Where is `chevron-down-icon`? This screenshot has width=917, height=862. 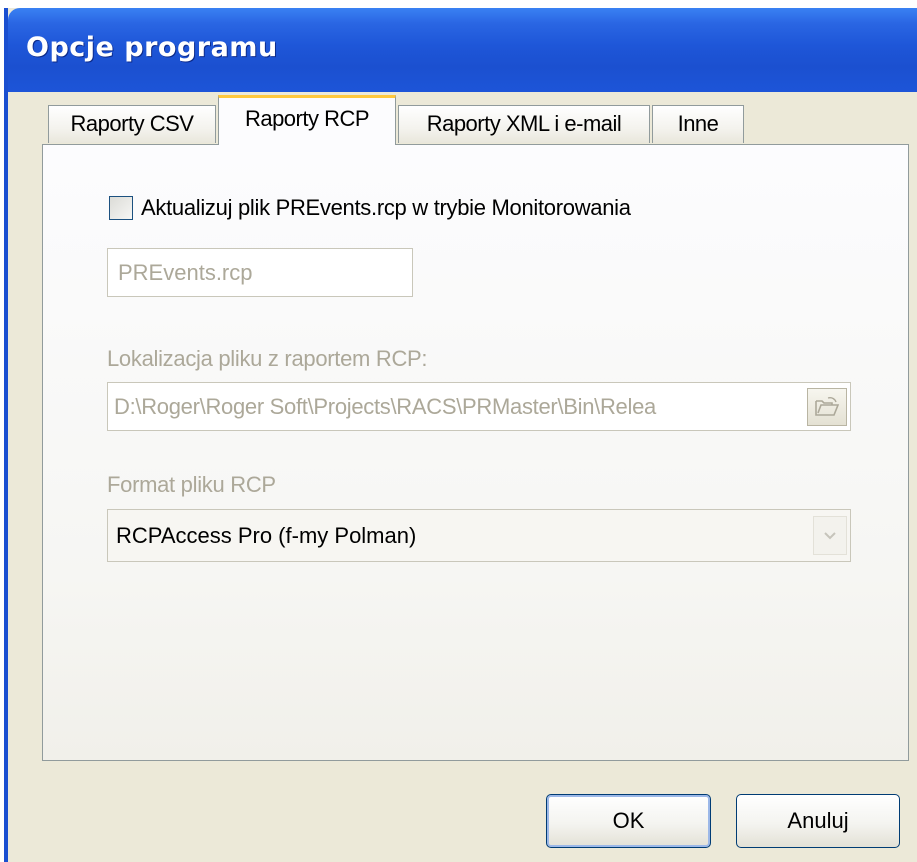 chevron-down-icon is located at coordinates (830, 535).